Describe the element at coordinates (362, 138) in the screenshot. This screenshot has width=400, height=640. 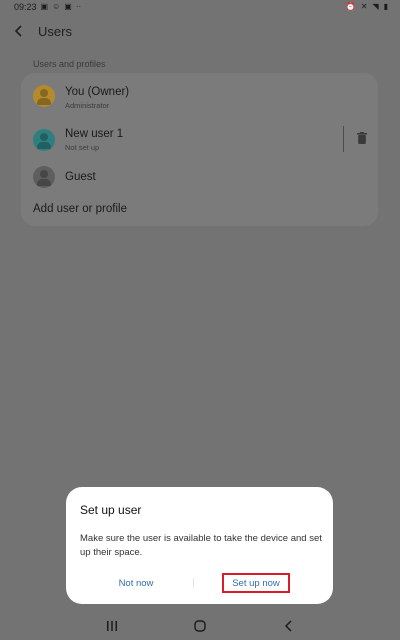
I see `trash-icon` at that location.